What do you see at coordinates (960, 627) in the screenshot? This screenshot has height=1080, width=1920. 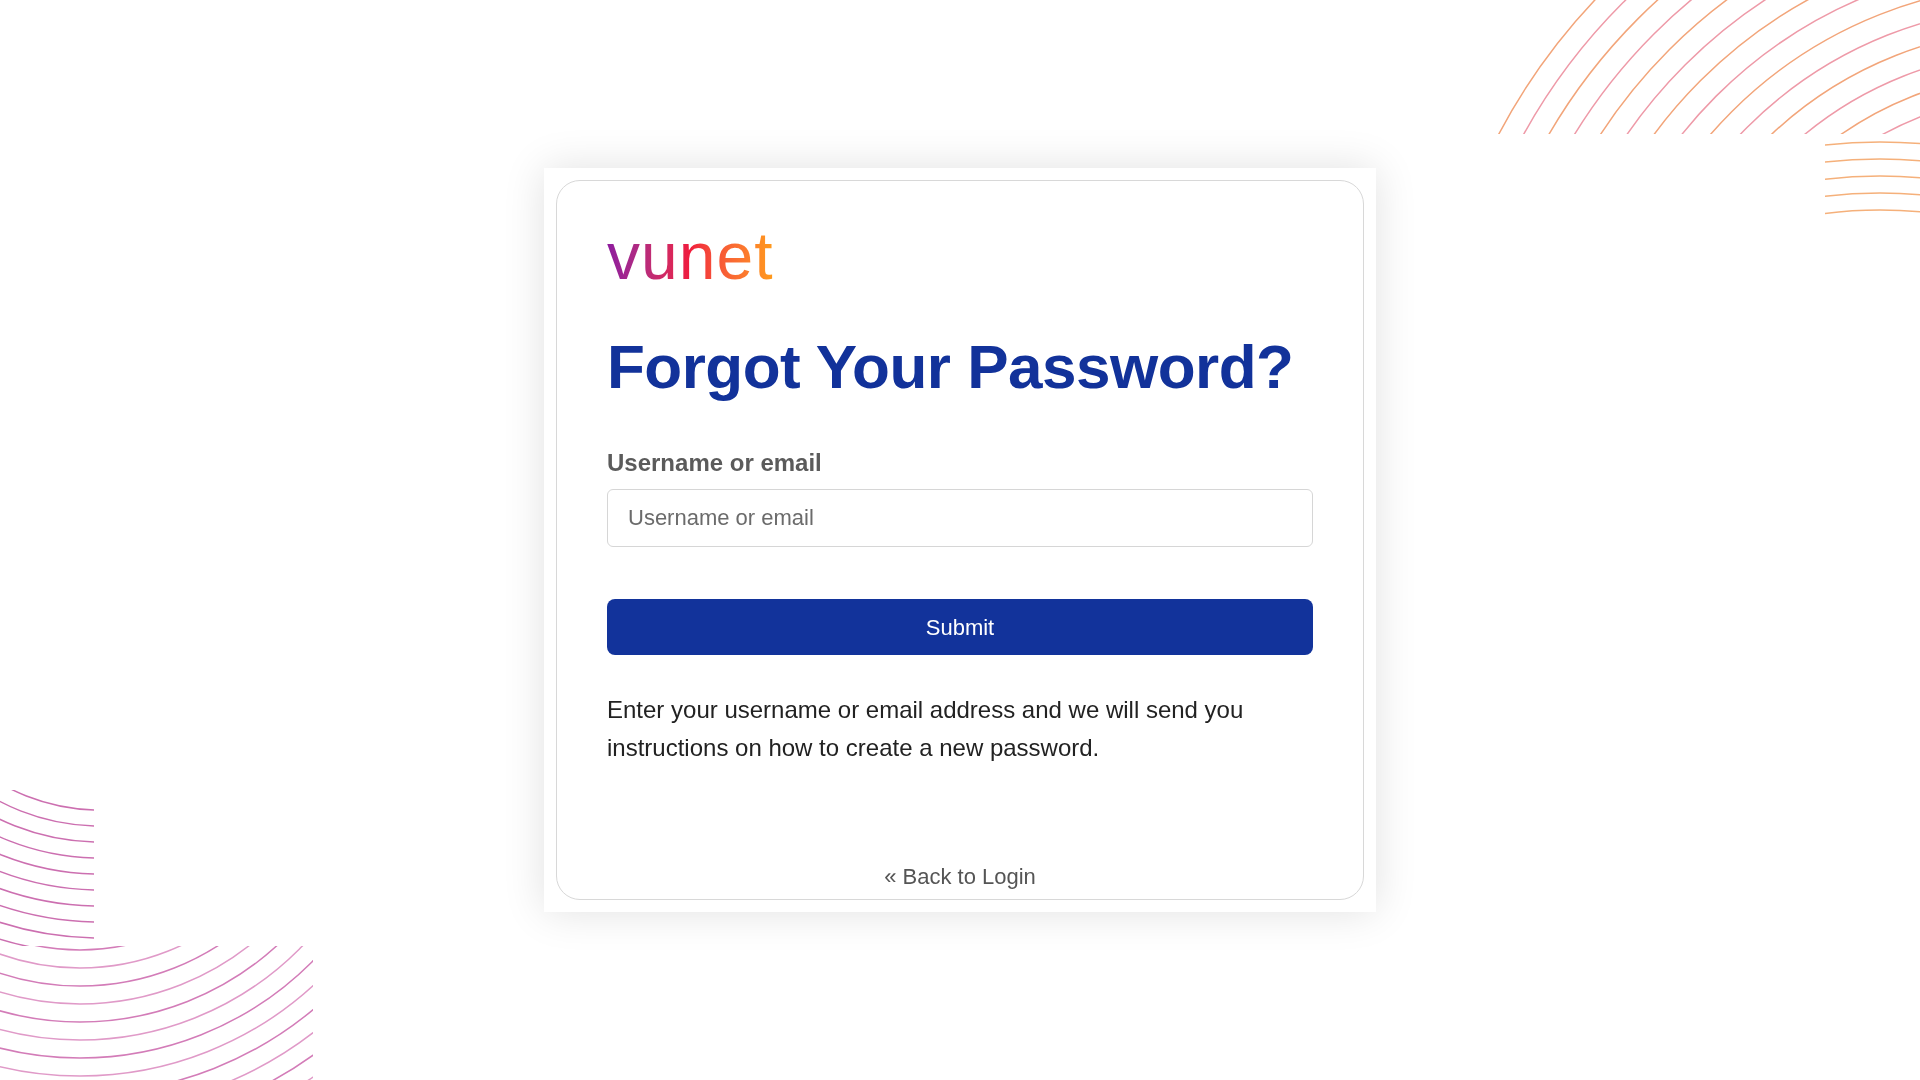 I see `submit-button: Submit` at bounding box center [960, 627].